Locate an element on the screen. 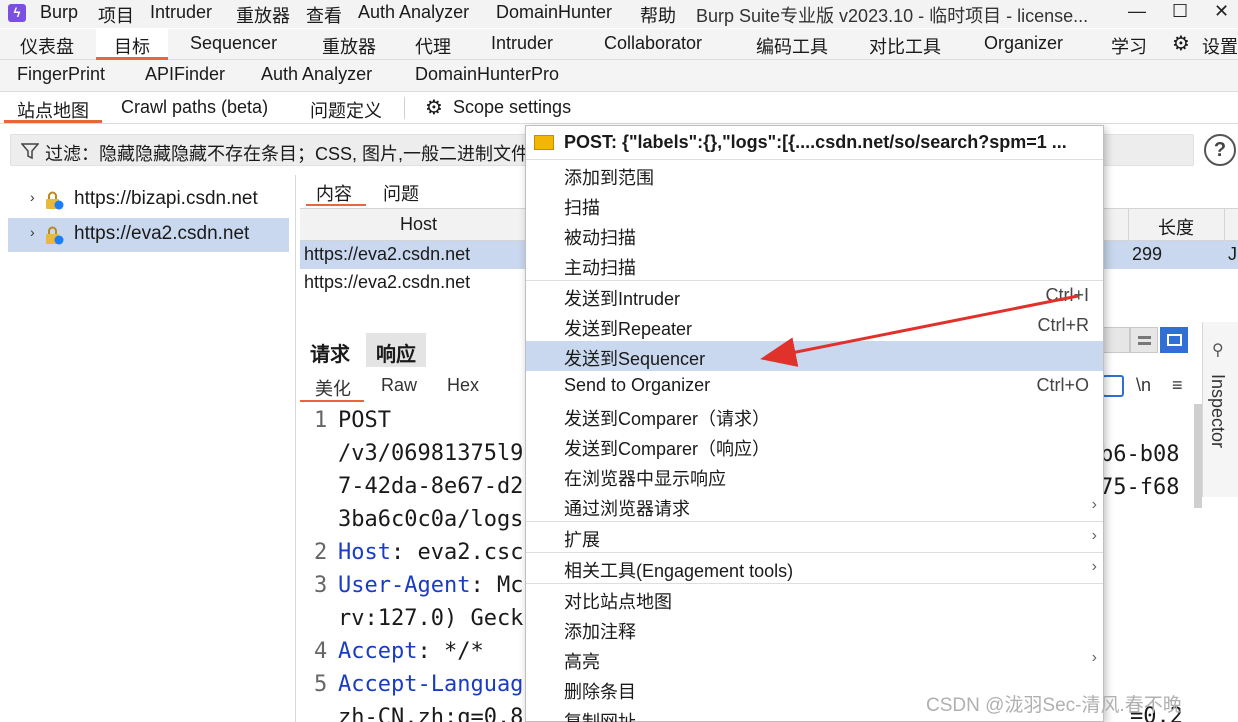  watermark: CSDN @泷羽Sec-清风.春不晚 is located at coordinates (1054, 705).